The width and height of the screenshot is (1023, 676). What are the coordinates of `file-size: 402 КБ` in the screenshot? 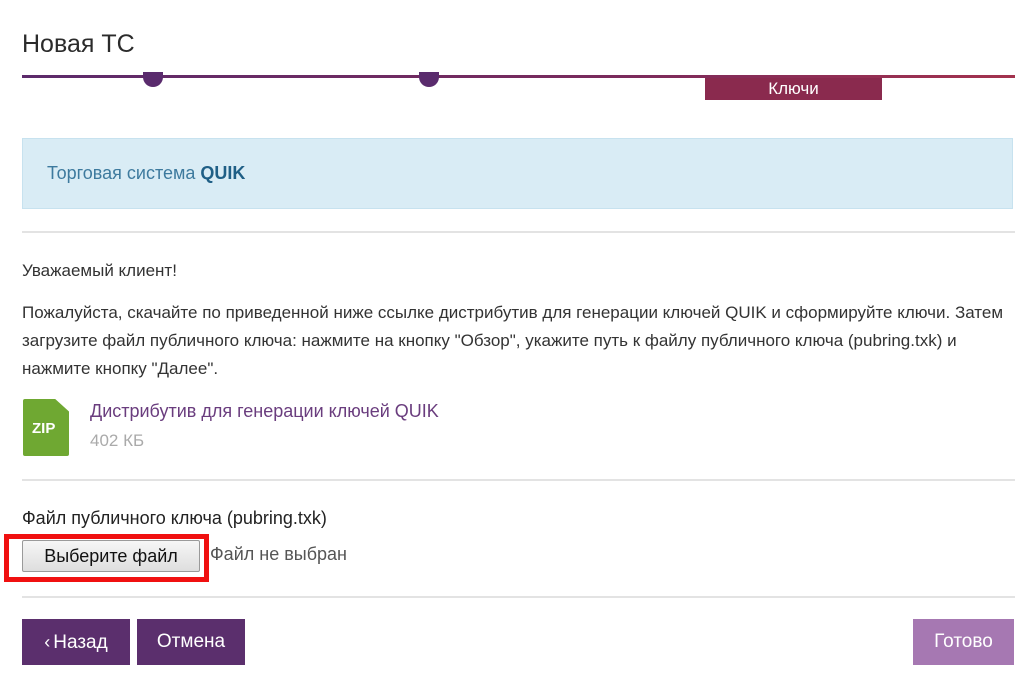 It's located at (117, 440).